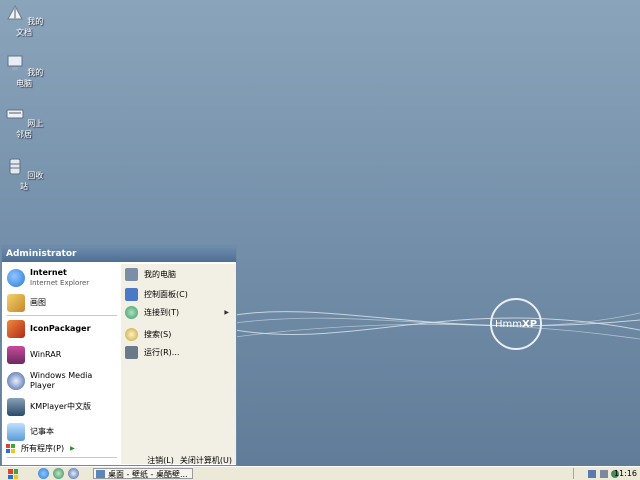 The image size is (640, 480). I want to click on all-programs-button: 所有程序(P) ▶, so click(62, 448).